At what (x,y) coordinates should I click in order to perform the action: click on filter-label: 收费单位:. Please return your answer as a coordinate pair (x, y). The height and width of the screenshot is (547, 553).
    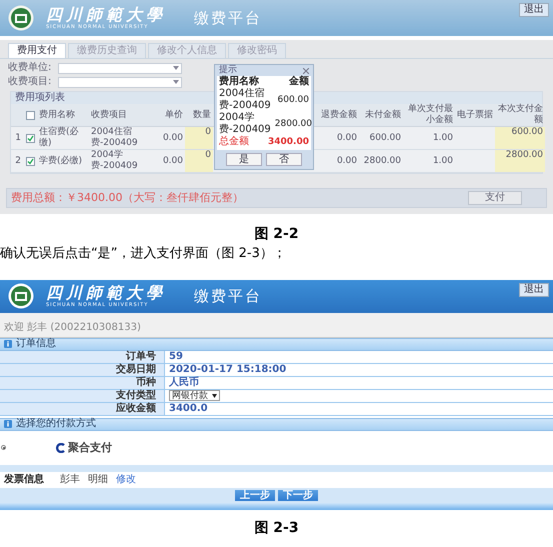
    Looking at the image, I should click on (30, 68).